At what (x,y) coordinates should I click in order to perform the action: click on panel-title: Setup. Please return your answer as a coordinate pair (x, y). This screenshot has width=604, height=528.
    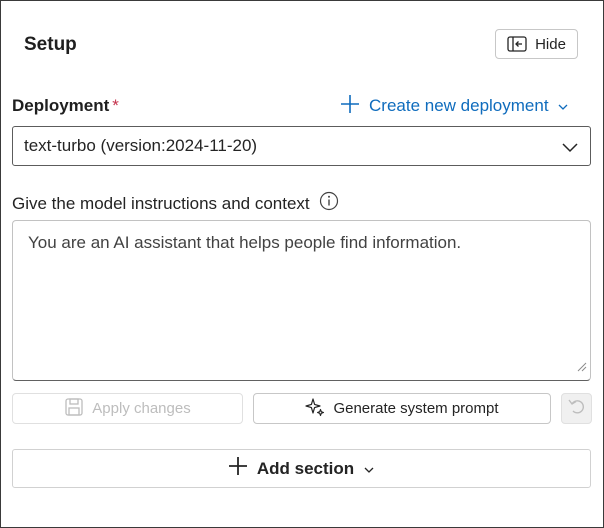
    Looking at the image, I should click on (50, 44).